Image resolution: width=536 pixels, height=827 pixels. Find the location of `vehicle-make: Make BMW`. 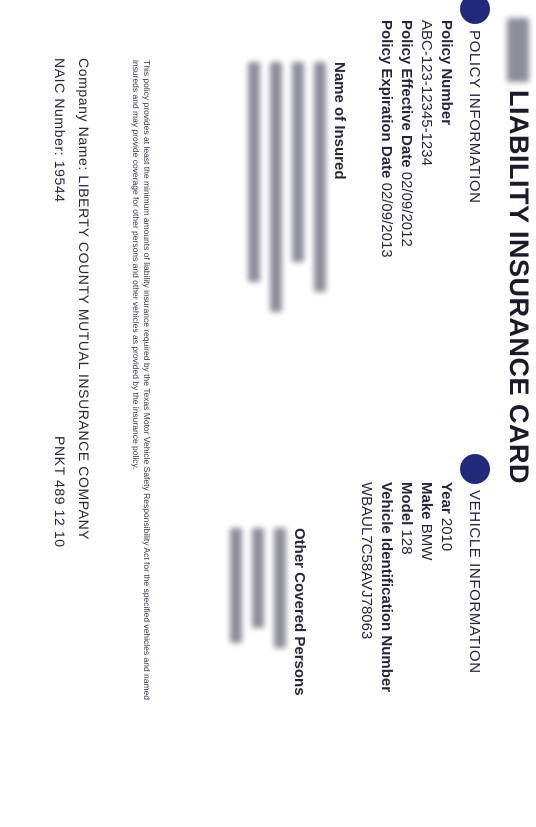

vehicle-make: Make BMW is located at coordinates (426, 521).